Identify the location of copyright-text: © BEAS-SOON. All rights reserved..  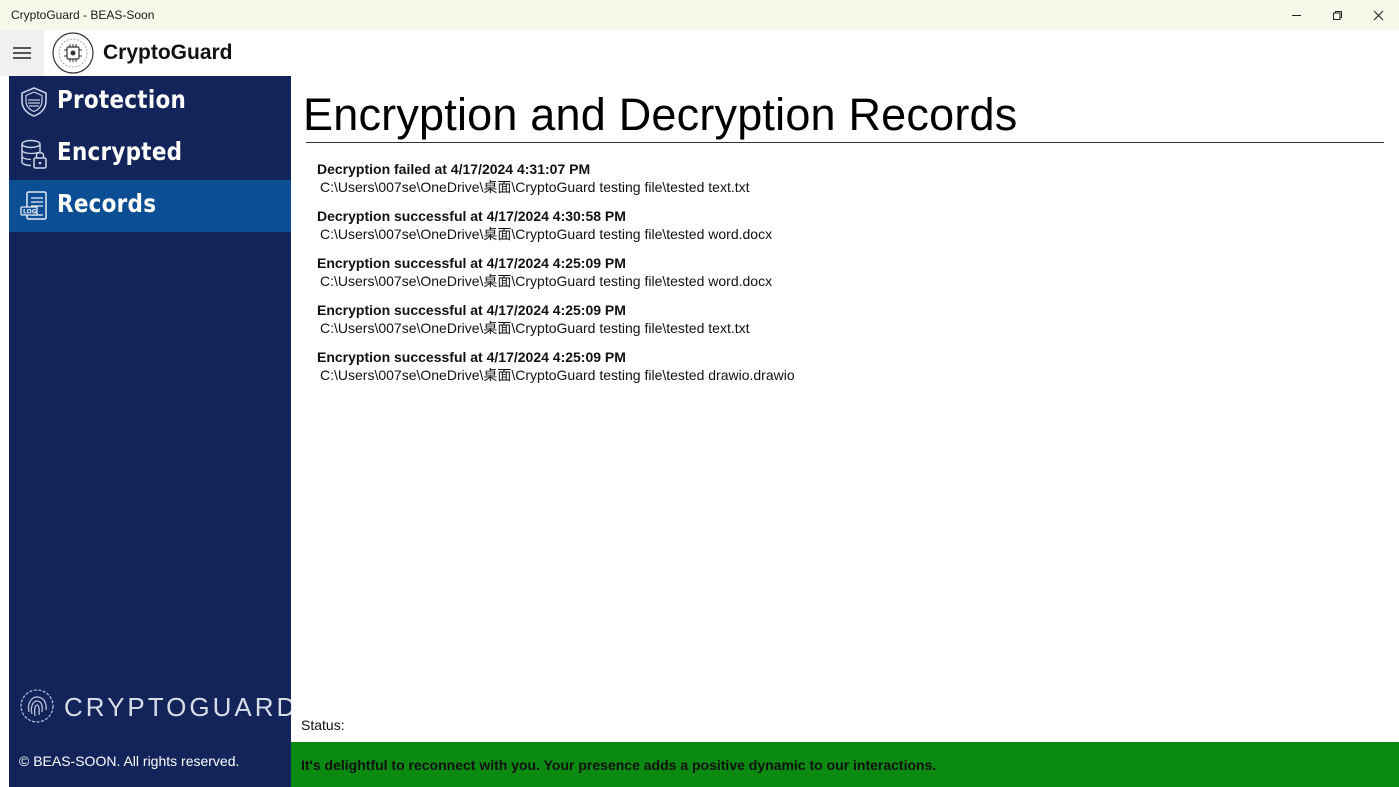
(129, 761).